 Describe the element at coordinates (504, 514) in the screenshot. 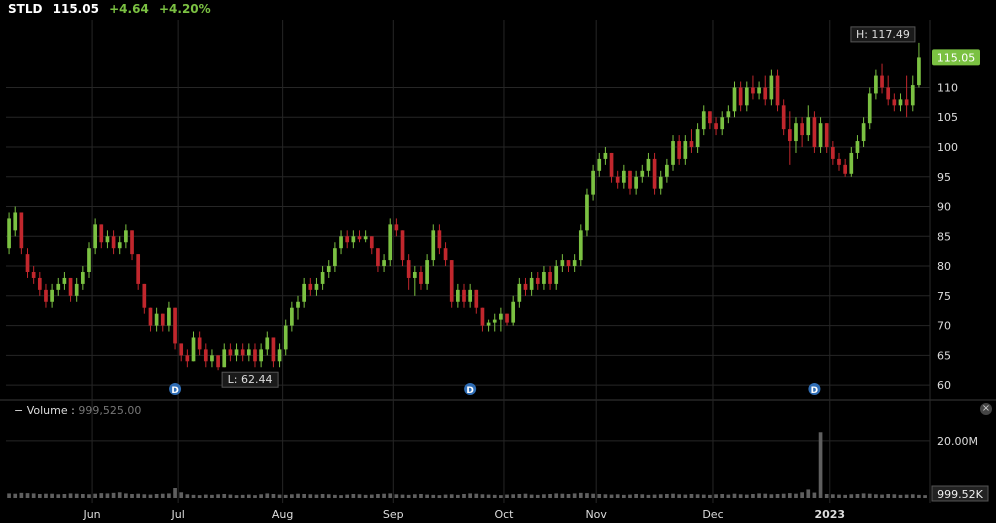

I see `month-label: Oct` at that location.